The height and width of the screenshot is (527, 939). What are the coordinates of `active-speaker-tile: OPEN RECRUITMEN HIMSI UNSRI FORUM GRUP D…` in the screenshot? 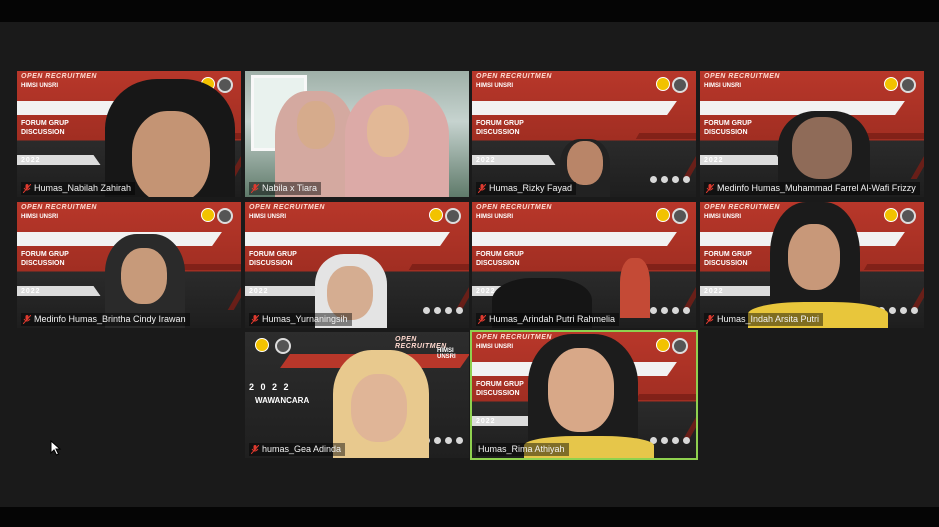 It's located at (584, 395).